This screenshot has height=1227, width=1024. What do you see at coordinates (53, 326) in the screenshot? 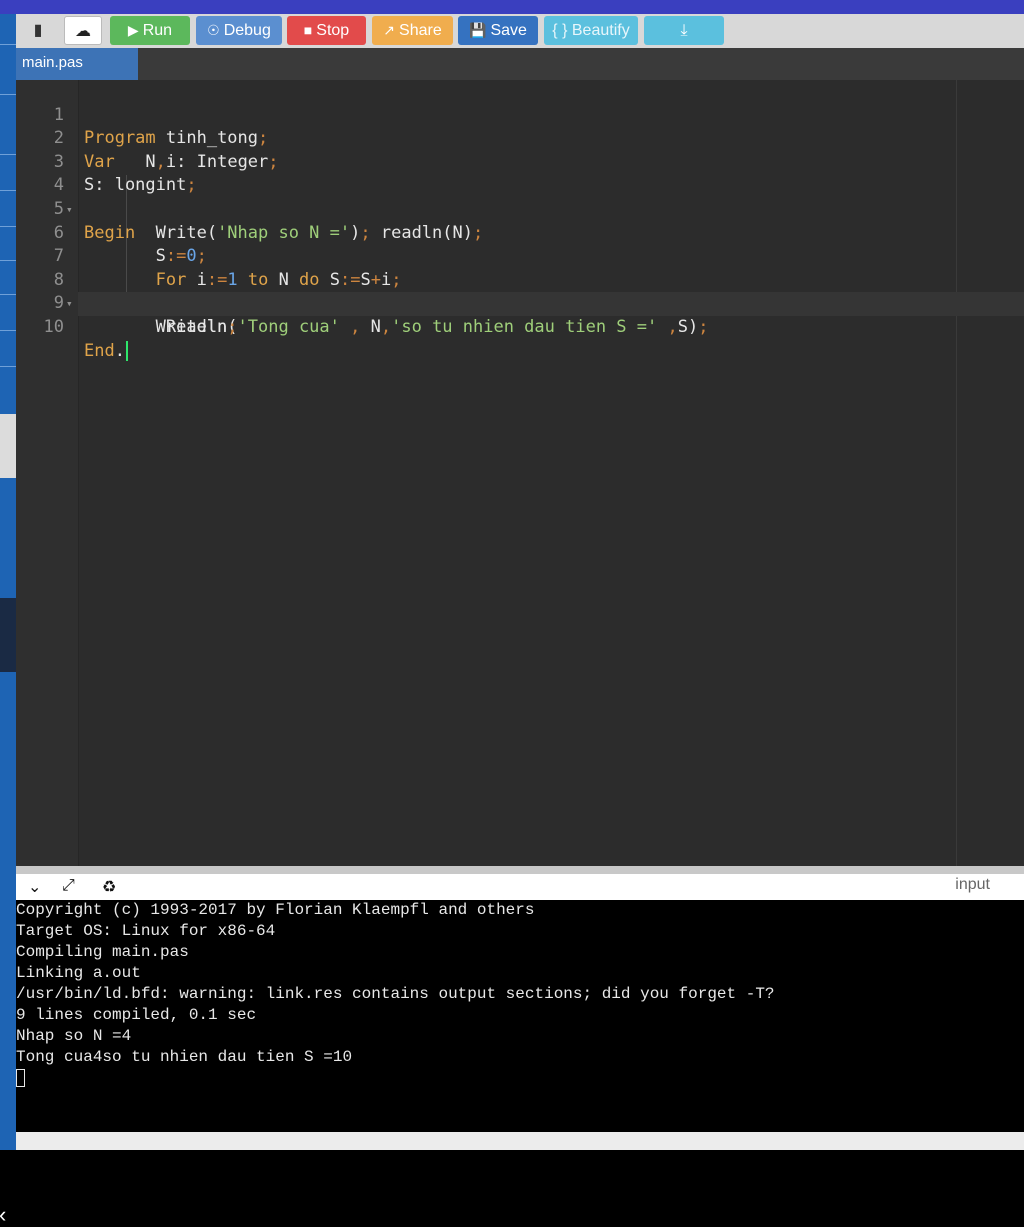
I see `line-number: 10` at bounding box center [53, 326].